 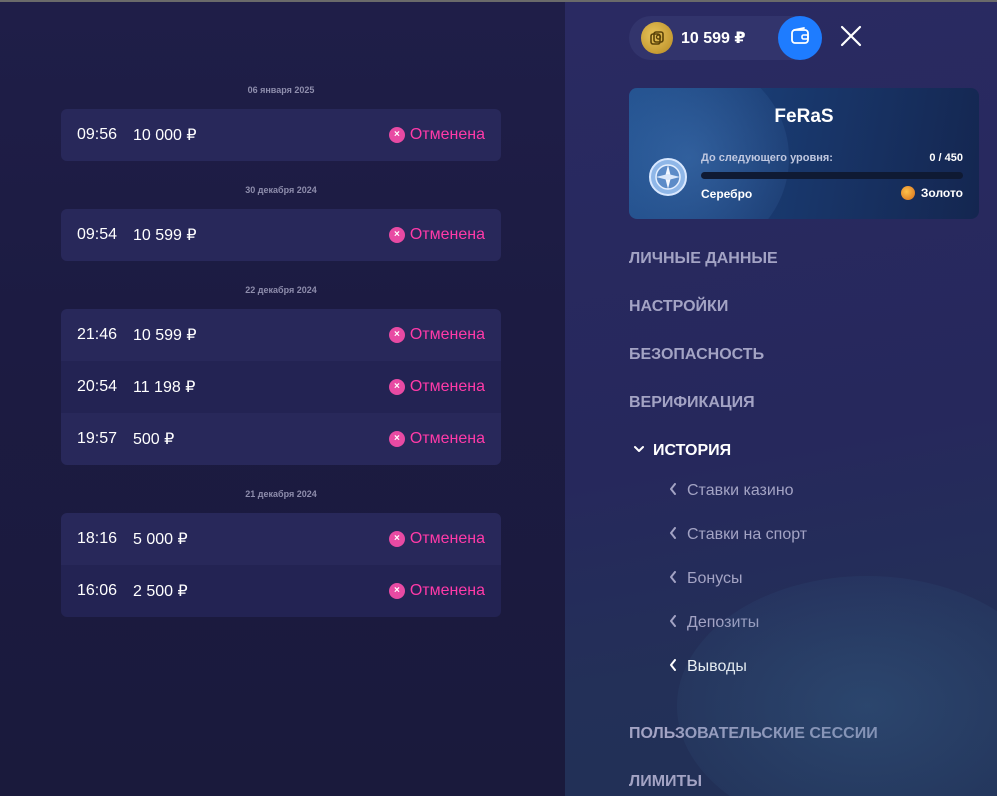 What do you see at coordinates (665, 782) in the screenshot?
I see `menu-item-limits: ЛИМИТЫ` at bounding box center [665, 782].